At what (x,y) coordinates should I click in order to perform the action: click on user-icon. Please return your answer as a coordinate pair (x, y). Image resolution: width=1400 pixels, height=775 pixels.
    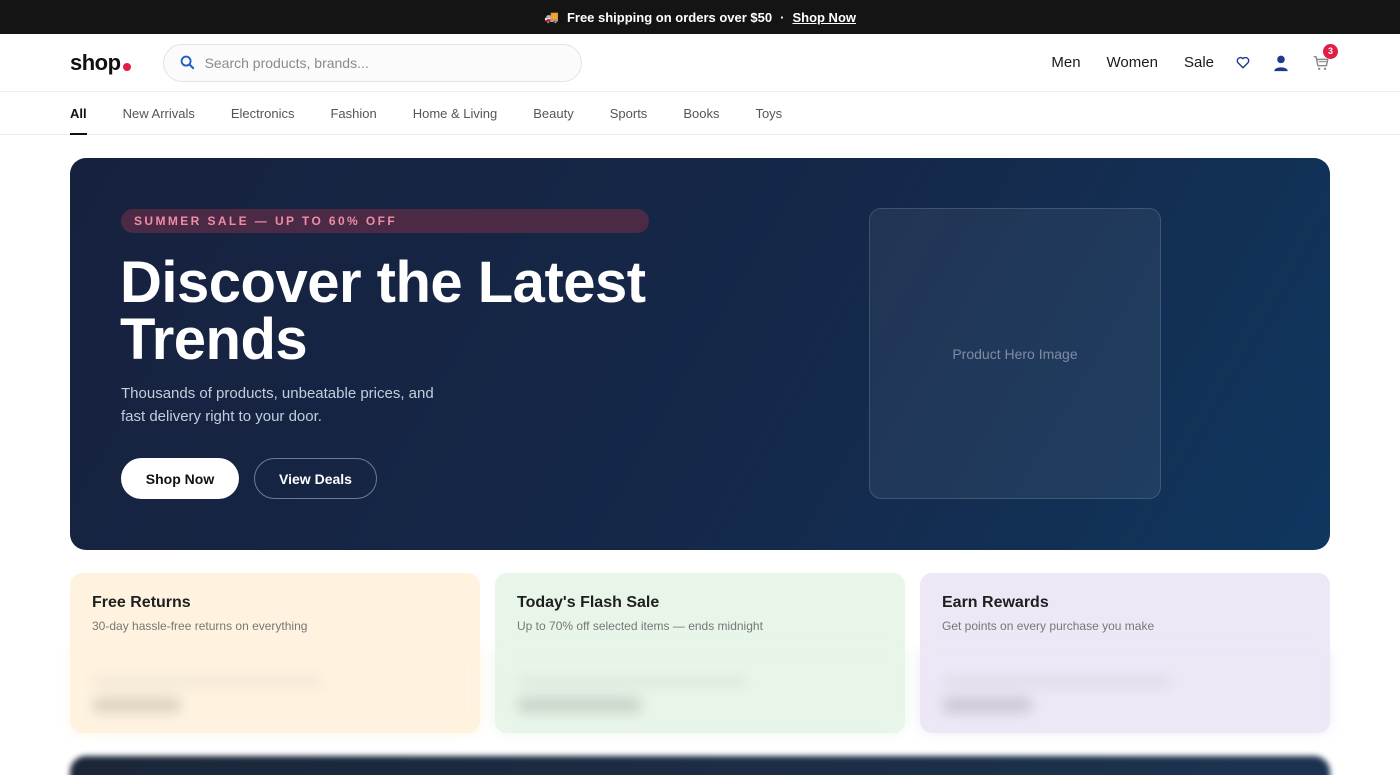
    Looking at the image, I should click on (1281, 63).